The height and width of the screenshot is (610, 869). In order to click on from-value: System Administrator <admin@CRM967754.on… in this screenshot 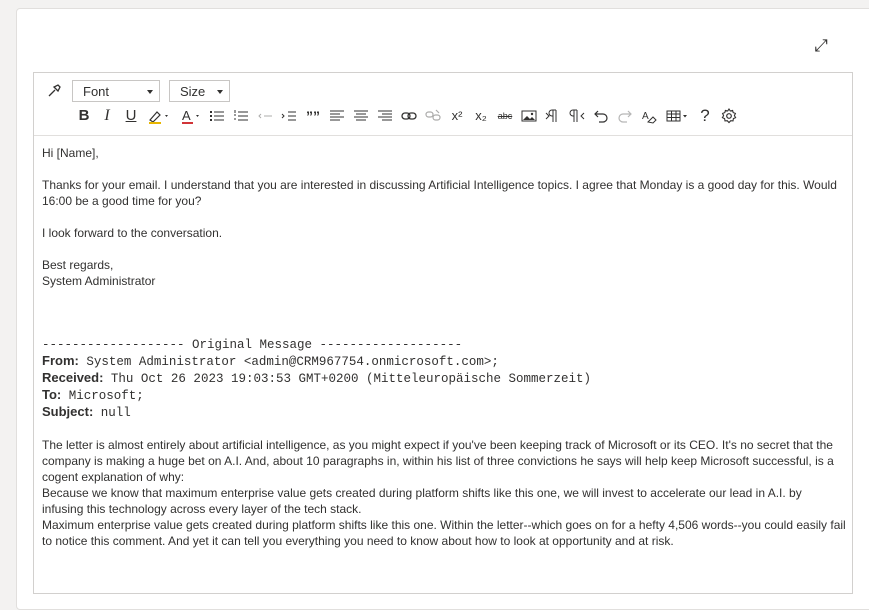, I will do `click(288, 362)`.